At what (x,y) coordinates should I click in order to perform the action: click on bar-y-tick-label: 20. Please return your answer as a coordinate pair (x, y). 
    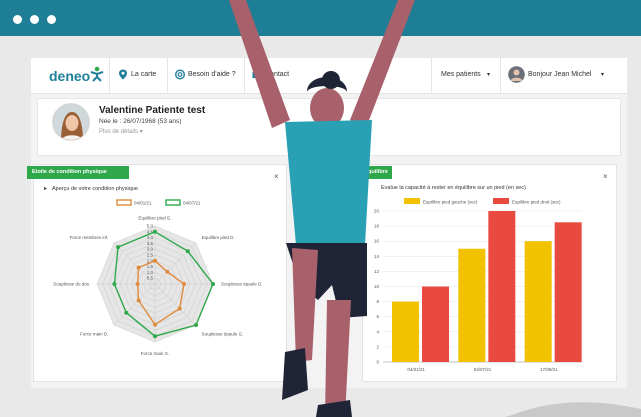
    Looking at the image, I should click on (377, 211).